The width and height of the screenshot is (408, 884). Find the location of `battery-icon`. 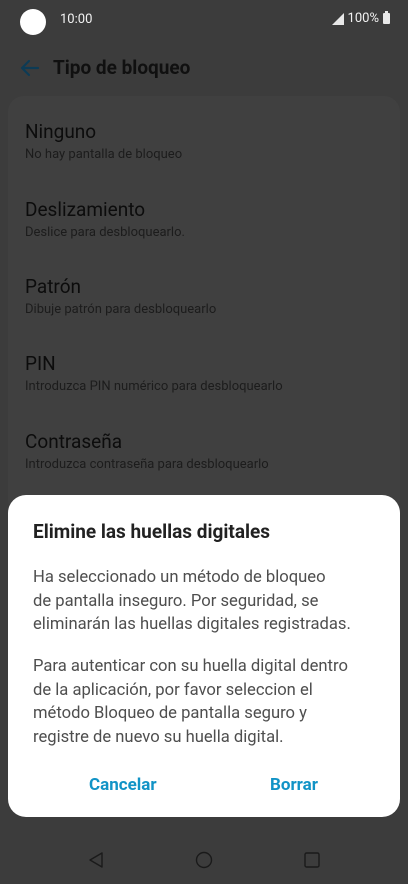

battery-icon is located at coordinates (386, 17).